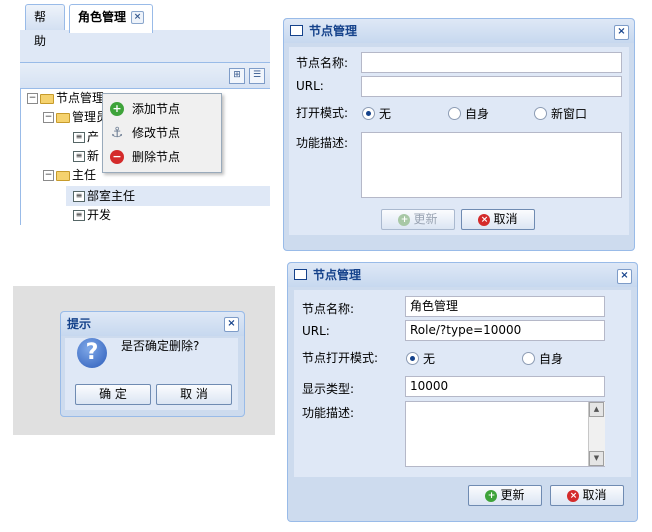 The image size is (652, 532). Describe the element at coordinates (540, 113) in the screenshot. I see `radio-new-window` at that location.